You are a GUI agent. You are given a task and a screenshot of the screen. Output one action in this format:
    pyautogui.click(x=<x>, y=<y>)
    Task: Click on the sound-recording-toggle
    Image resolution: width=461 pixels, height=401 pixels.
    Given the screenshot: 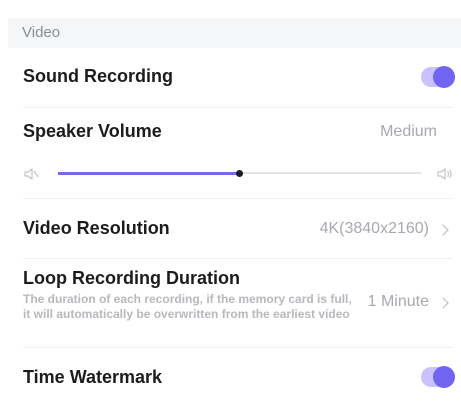 What is the action you would take?
    pyautogui.click(x=438, y=77)
    